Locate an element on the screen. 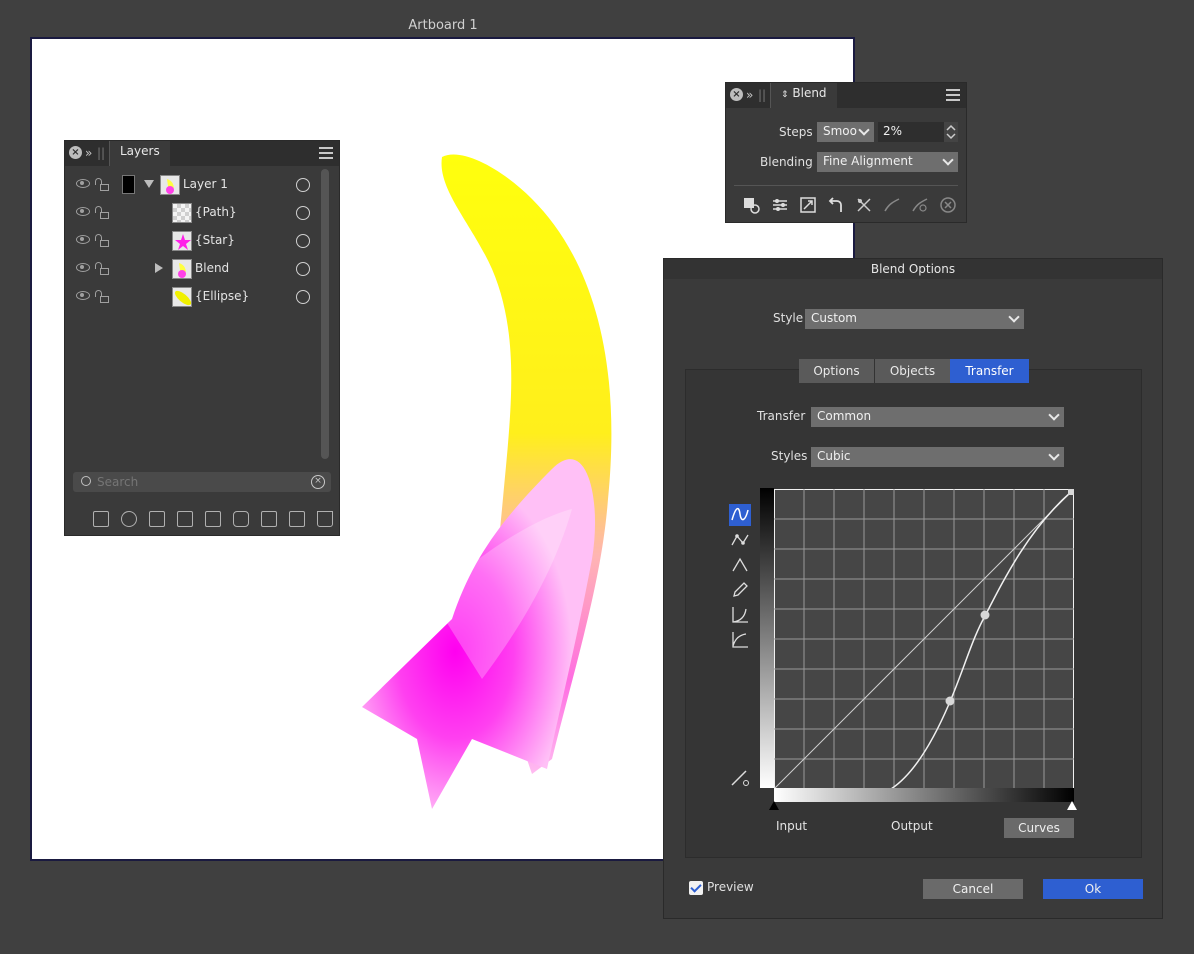 The image size is (1194, 954). black-point-marker is located at coordinates (774, 805).